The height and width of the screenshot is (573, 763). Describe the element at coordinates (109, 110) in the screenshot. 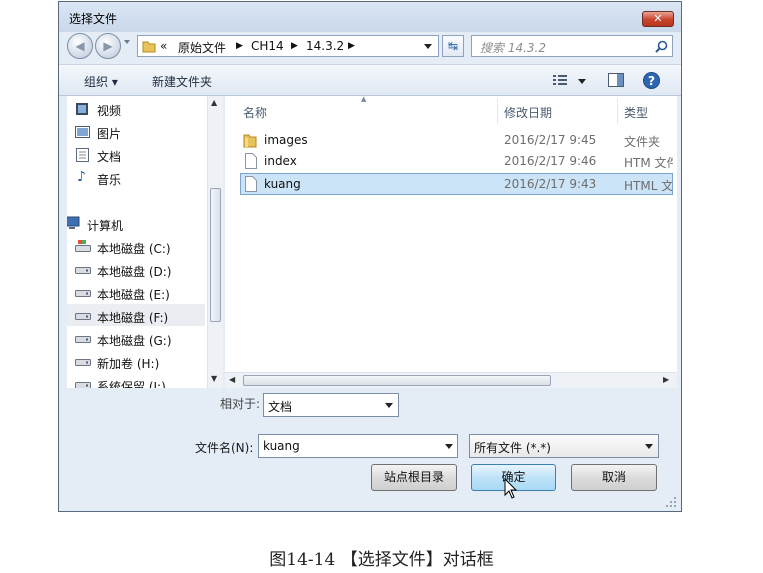

I see `sidebar-item-videos: 视频` at that location.